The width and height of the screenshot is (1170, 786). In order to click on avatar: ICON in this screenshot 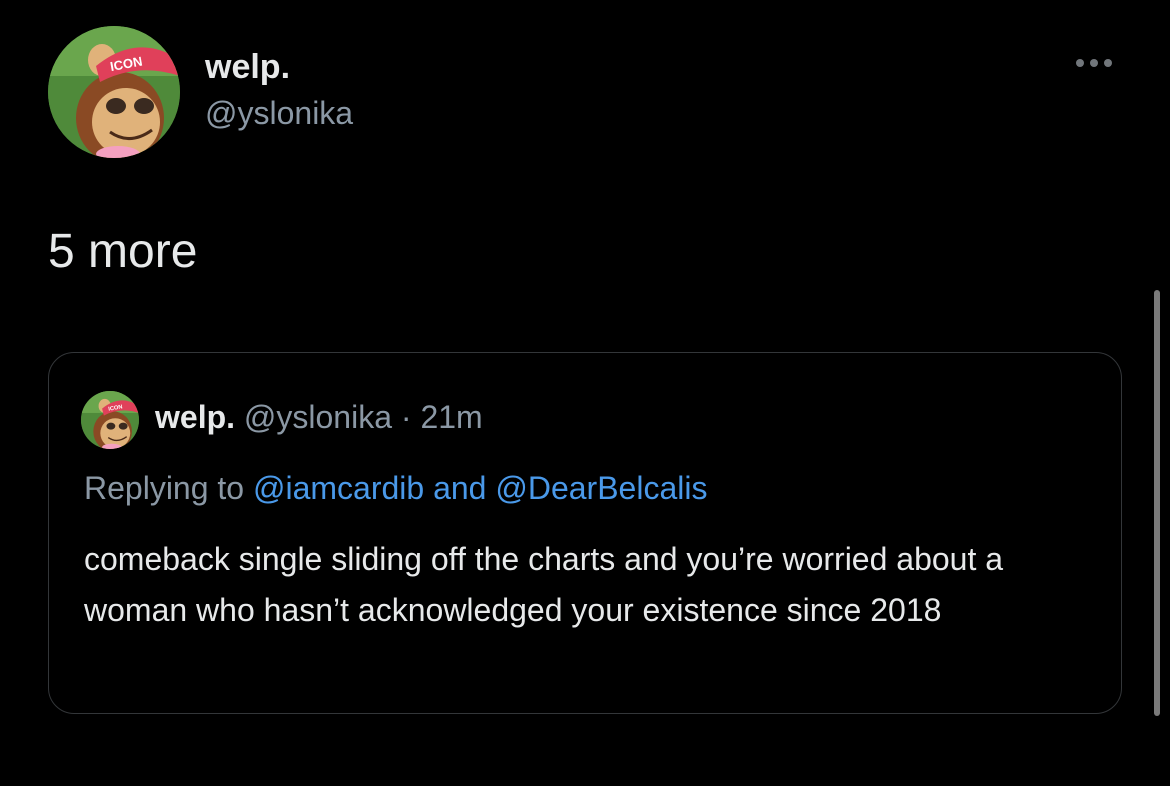, I will do `click(114, 92)`.